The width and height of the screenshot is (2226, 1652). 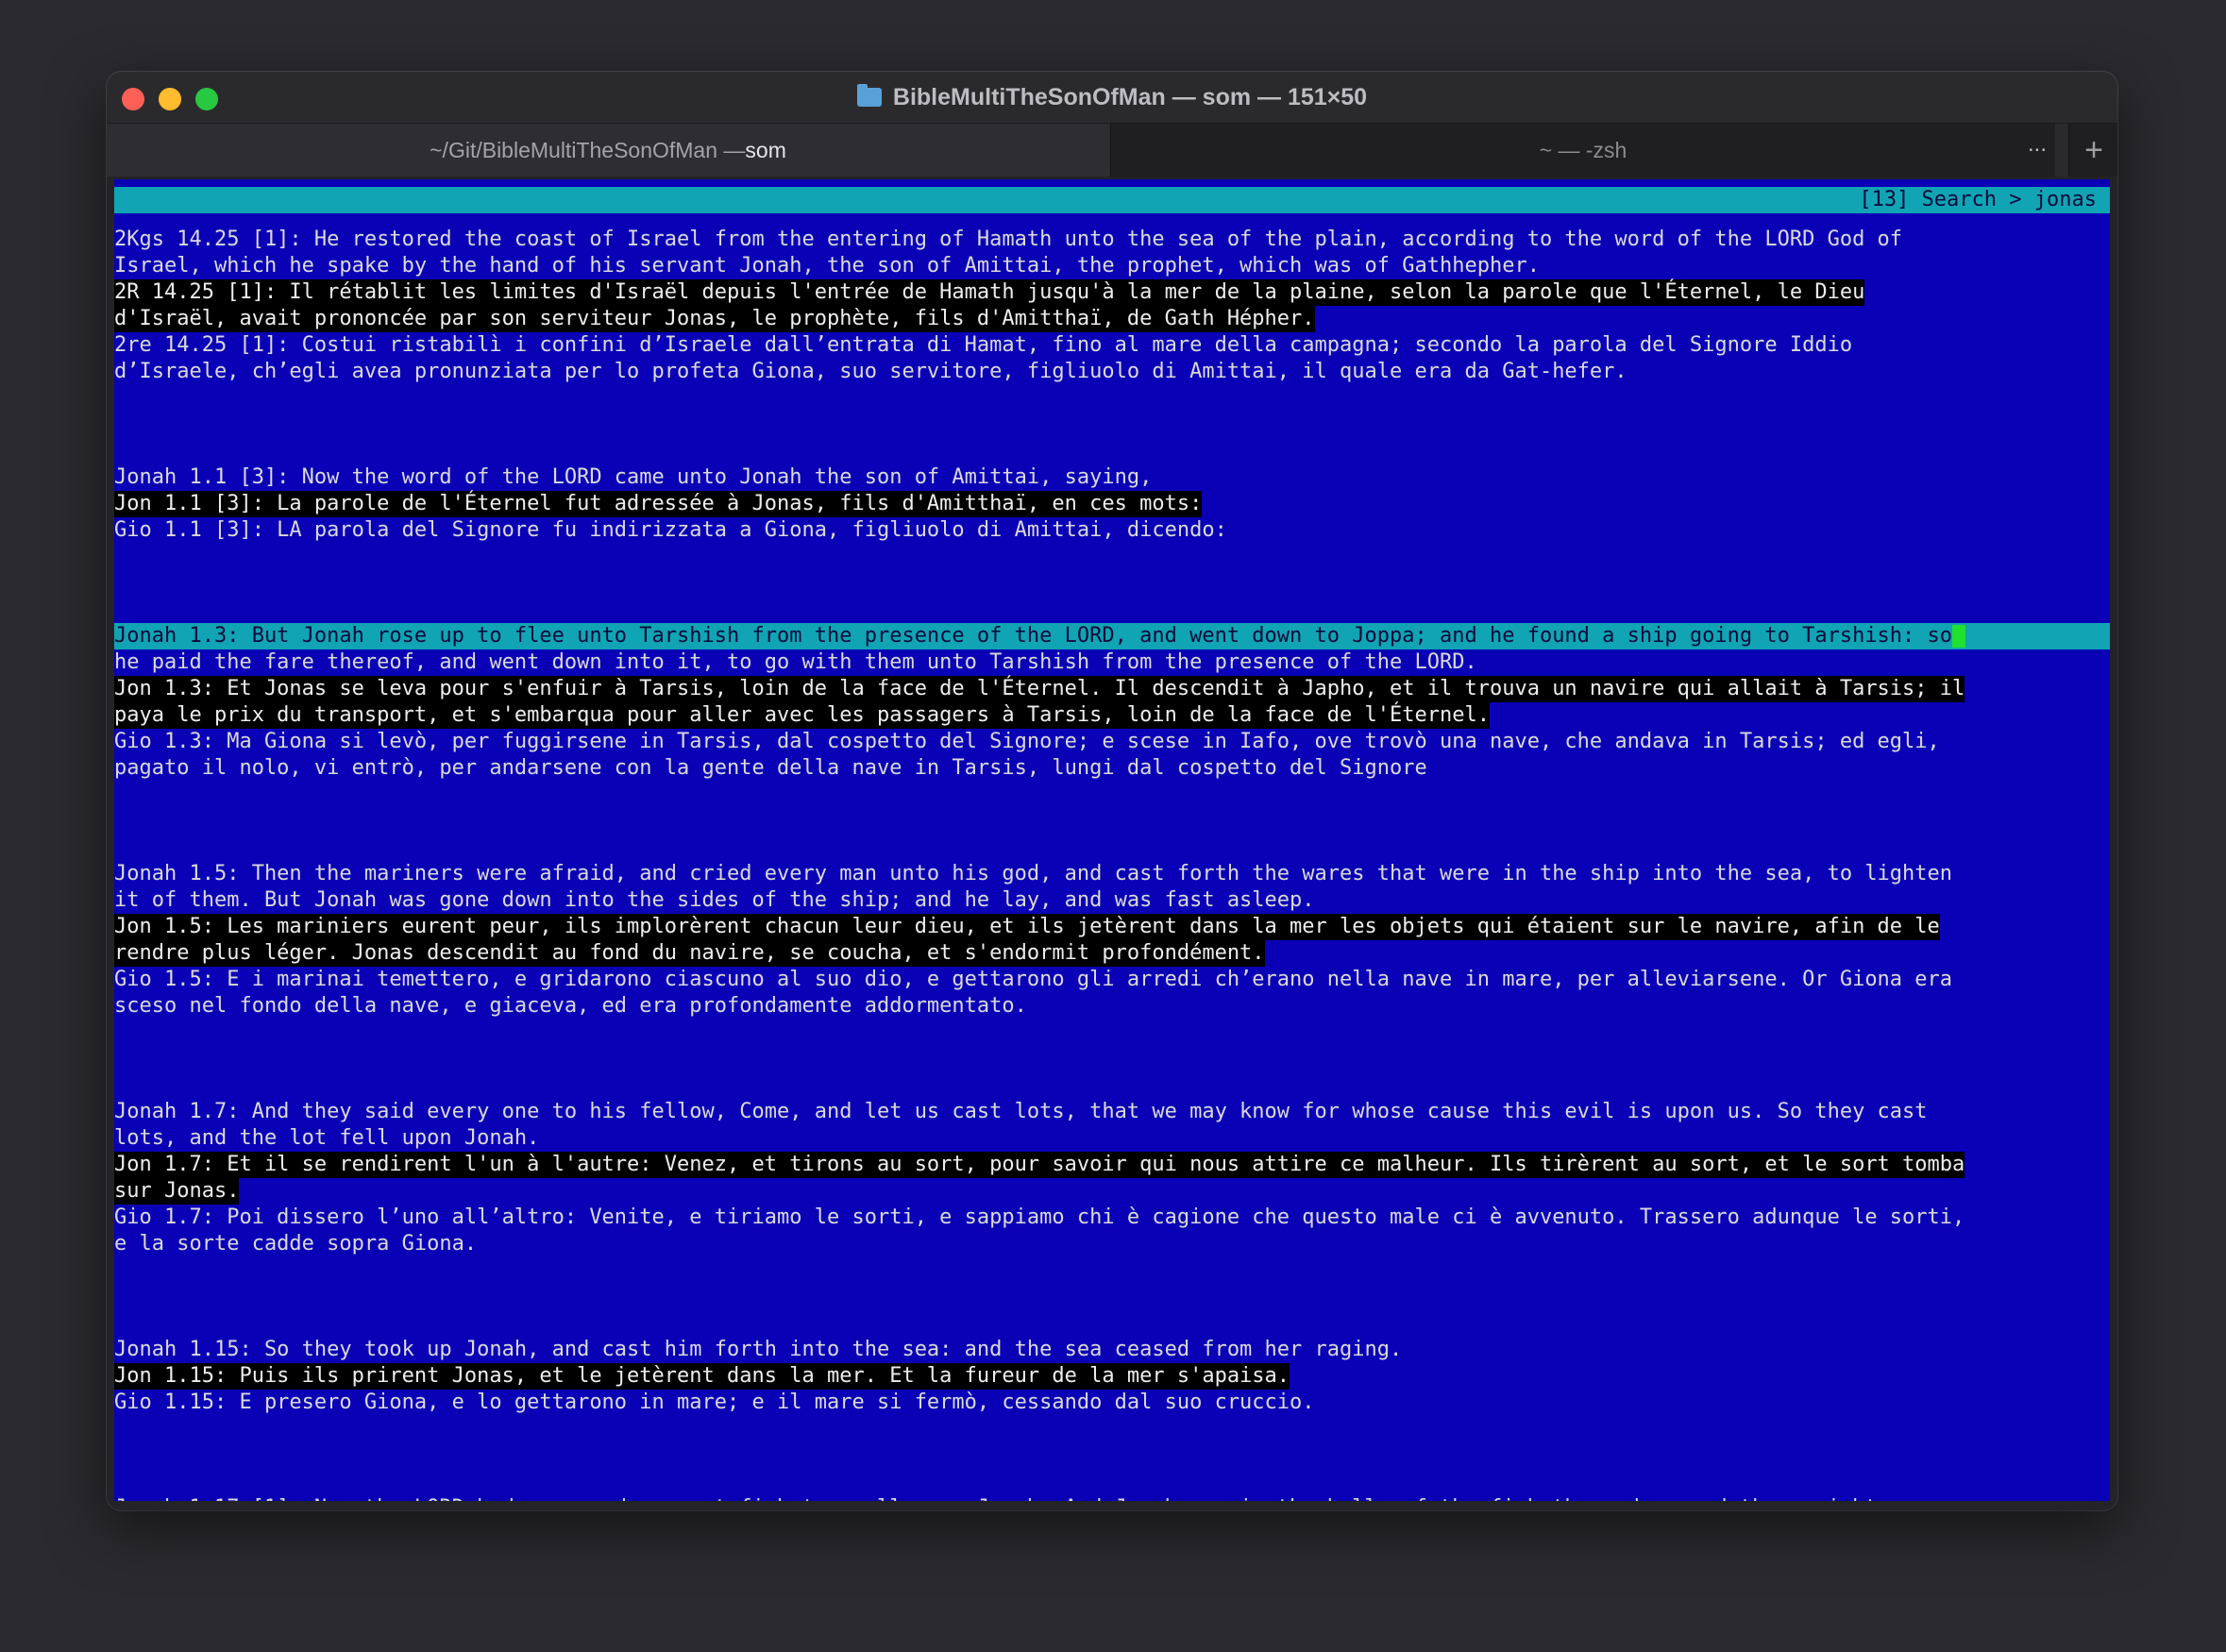 I want to click on window-title: BibleMultiTheSonOfMan — som — 151×50, so click(x=1112, y=97).